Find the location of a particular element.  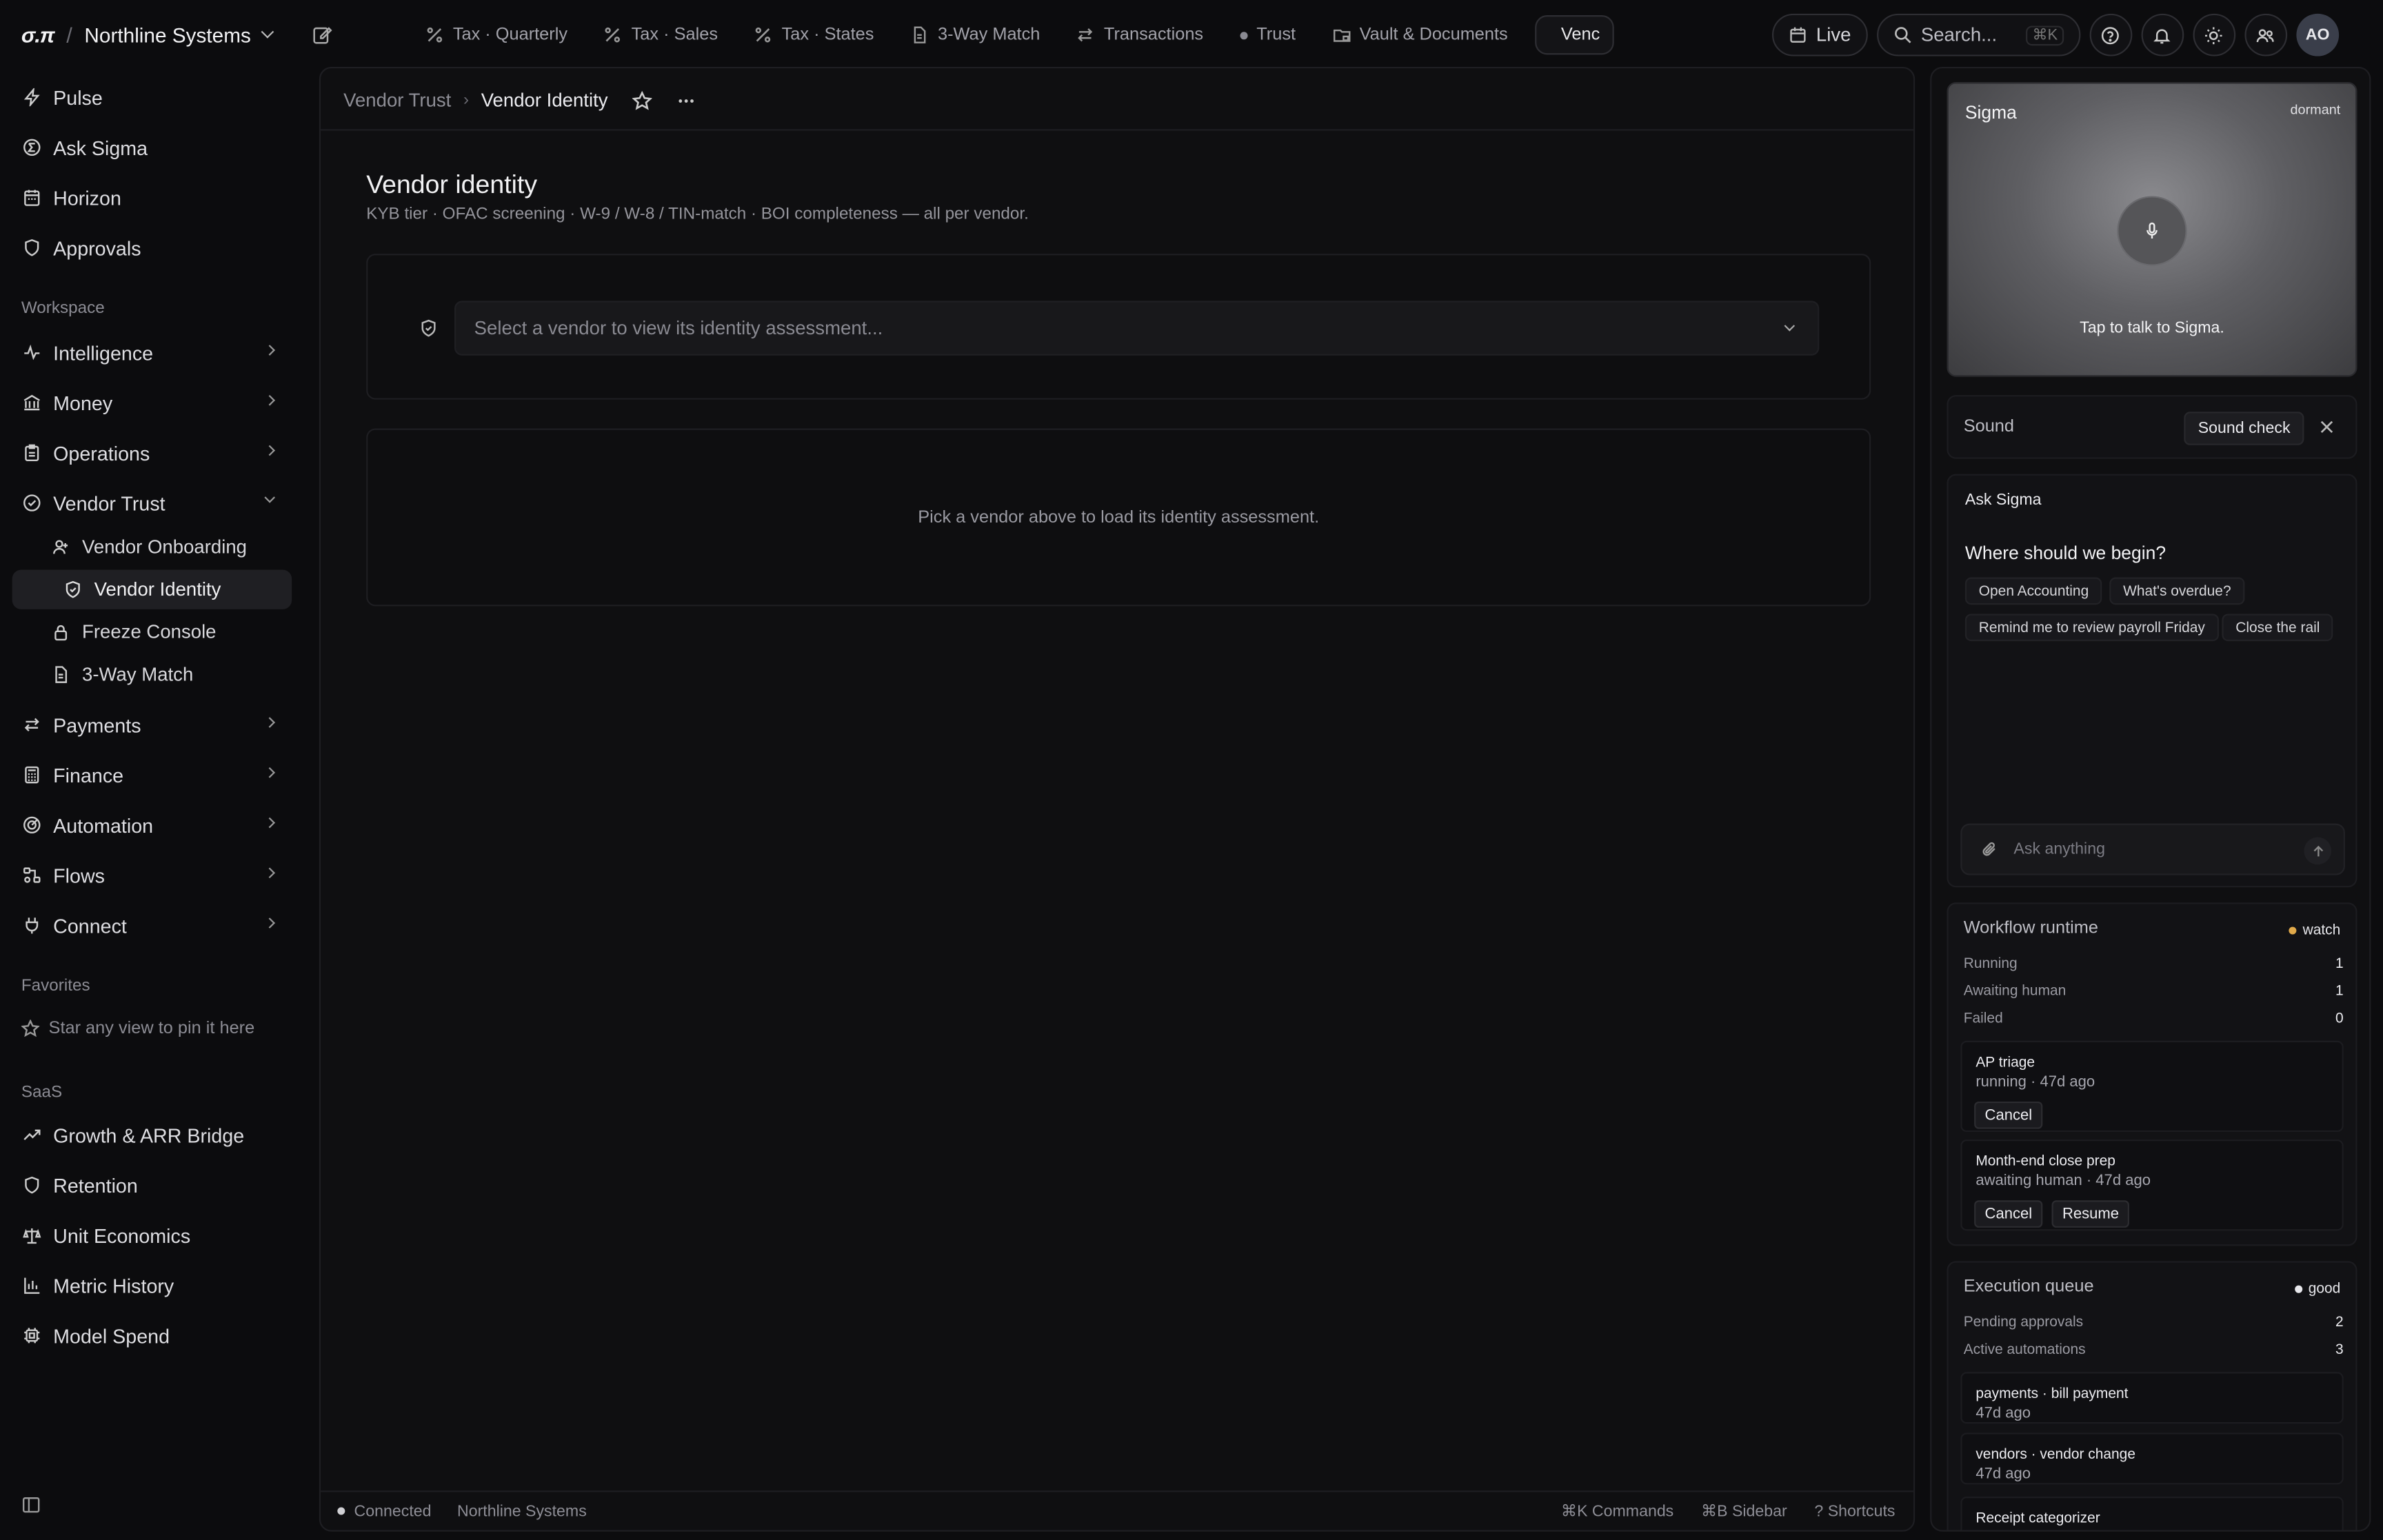

sidebar-item-unit-economics: Unit Economics is located at coordinates (152, 1235).